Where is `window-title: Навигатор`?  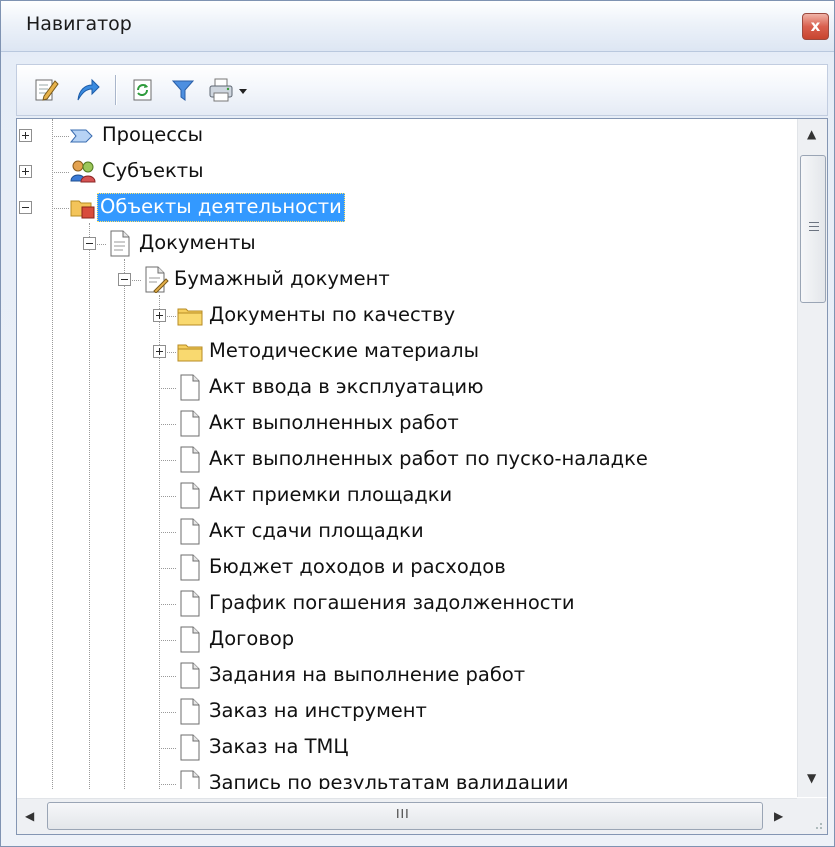
window-title: Навигатор is located at coordinates (79, 24).